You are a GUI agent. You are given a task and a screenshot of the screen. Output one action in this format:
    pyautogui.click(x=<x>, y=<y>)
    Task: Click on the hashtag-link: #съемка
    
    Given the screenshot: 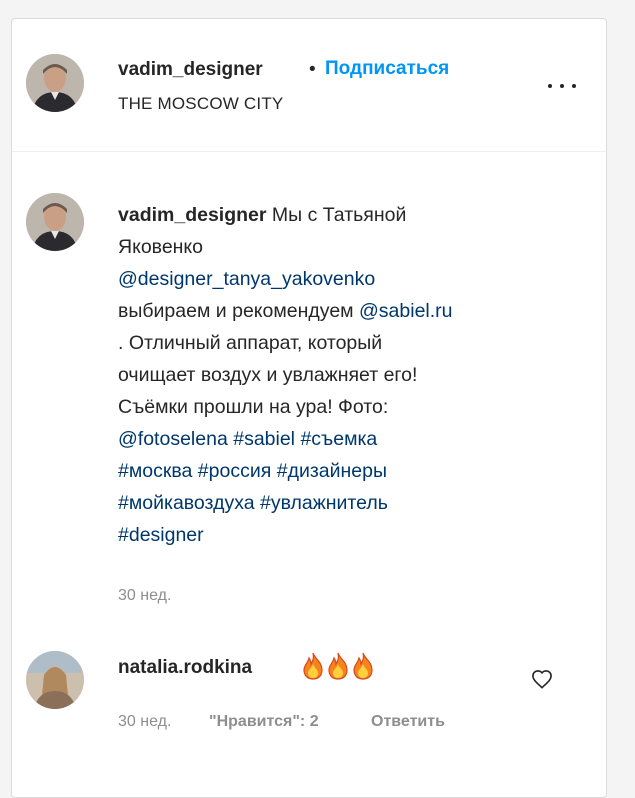 What is the action you would take?
    pyautogui.click(x=338, y=439)
    